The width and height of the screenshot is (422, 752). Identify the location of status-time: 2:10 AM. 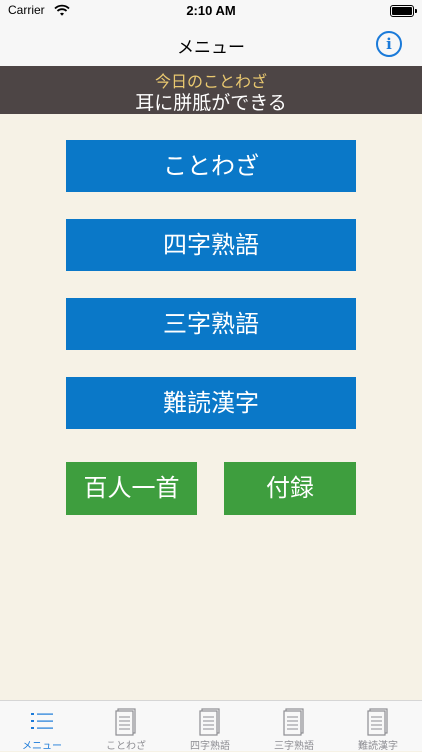
(211, 10).